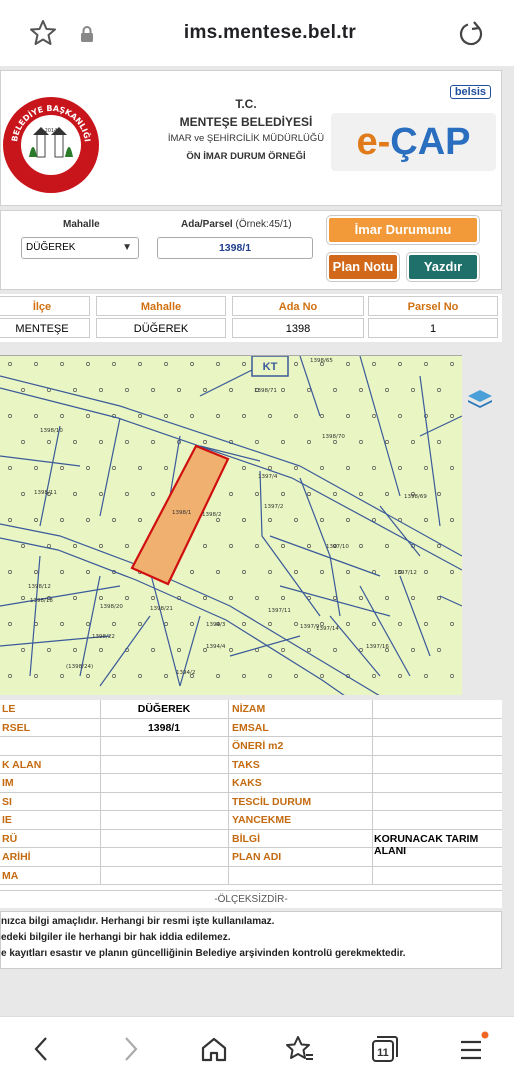 The width and height of the screenshot is (514, 1080). I want to click on svg-text: 2014, so click(51, 131).